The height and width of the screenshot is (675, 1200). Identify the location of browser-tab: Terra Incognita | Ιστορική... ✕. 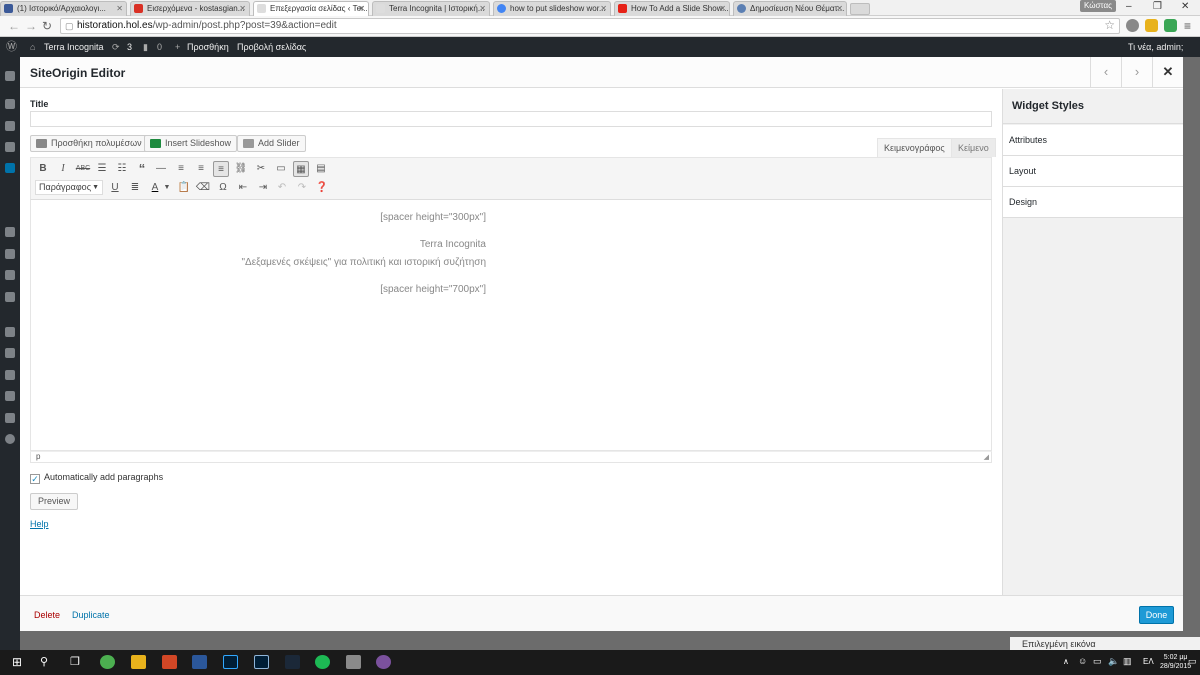
(431, 8).